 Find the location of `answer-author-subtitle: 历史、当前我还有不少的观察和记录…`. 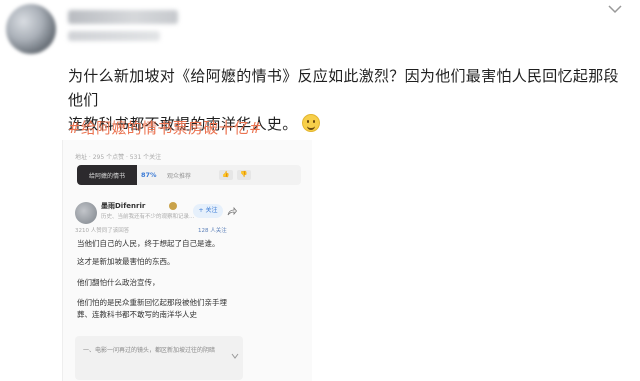

answer-author-subtitle: 历史、当前我还有不少的观察和记录… is located at coordinates (148, 217).